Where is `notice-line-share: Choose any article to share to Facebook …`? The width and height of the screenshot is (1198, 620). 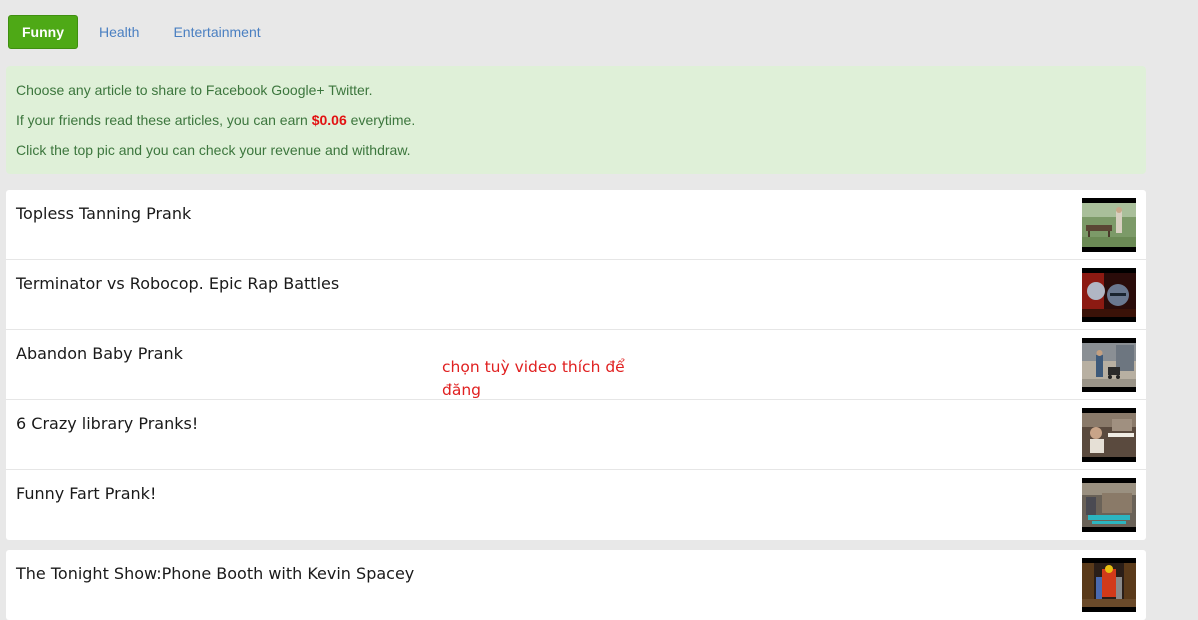 notice-line-share: Choose any article to share to Facebook … is located at coordinates (194, 90).